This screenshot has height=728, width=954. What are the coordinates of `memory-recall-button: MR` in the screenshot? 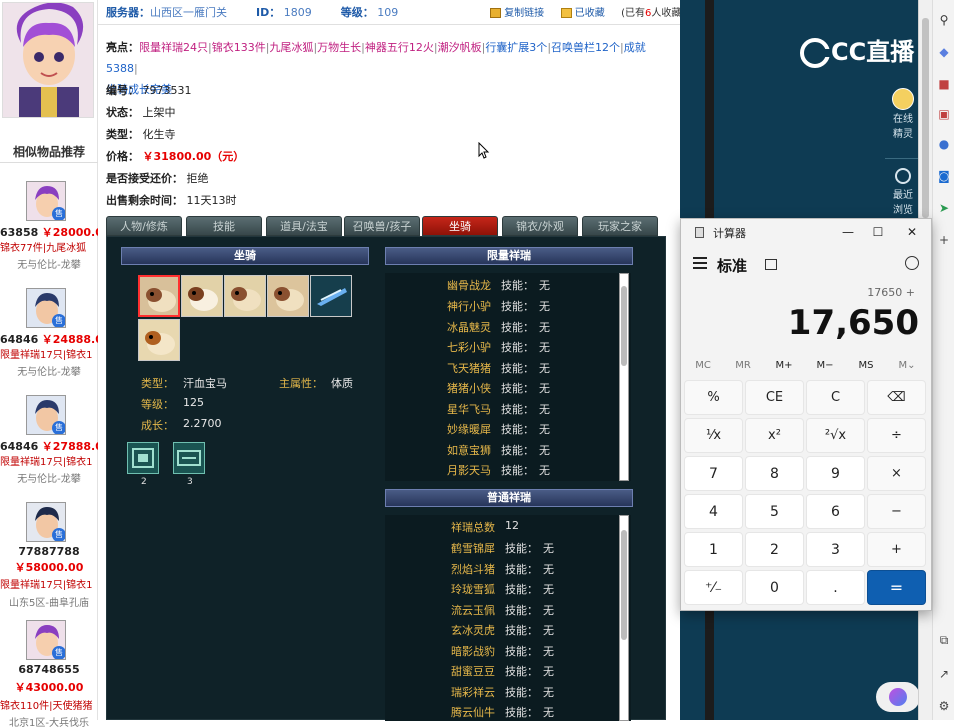 It's located at (743, 365).